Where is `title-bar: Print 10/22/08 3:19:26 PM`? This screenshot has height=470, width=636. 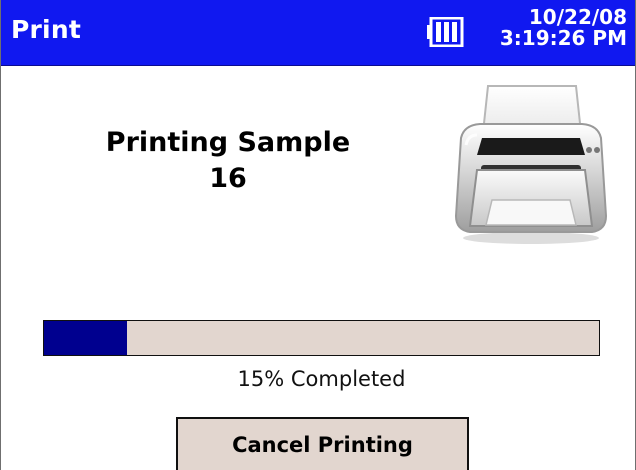
title-bar: Print 10/22/08 3:19:26 PM is located at coordinates (318, 33).